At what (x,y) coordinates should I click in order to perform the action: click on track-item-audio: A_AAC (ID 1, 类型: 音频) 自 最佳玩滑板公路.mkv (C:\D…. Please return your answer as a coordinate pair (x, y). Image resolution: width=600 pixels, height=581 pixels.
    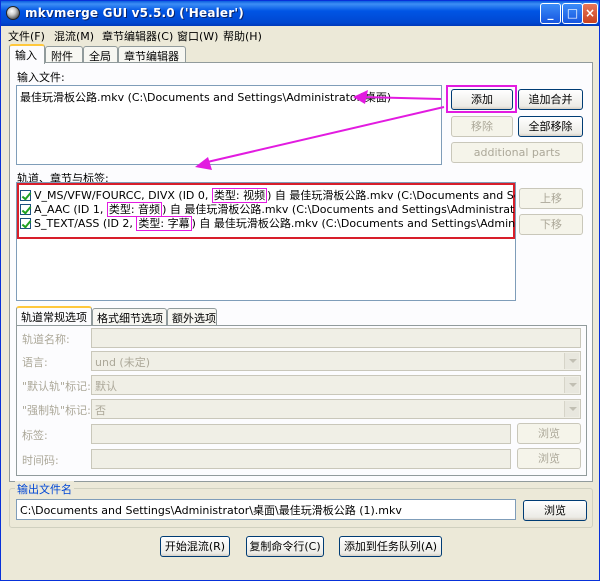
    Looking at the image, I should click on (267, 209).